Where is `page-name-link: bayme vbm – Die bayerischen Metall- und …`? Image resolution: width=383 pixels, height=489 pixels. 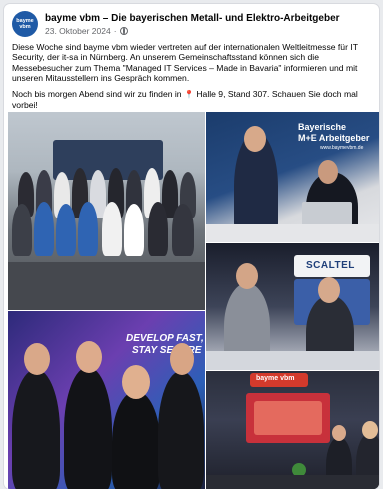 page-name-link: bayme vbm – Die bayerischen Metall- und … is located at coordinates (192, 18).